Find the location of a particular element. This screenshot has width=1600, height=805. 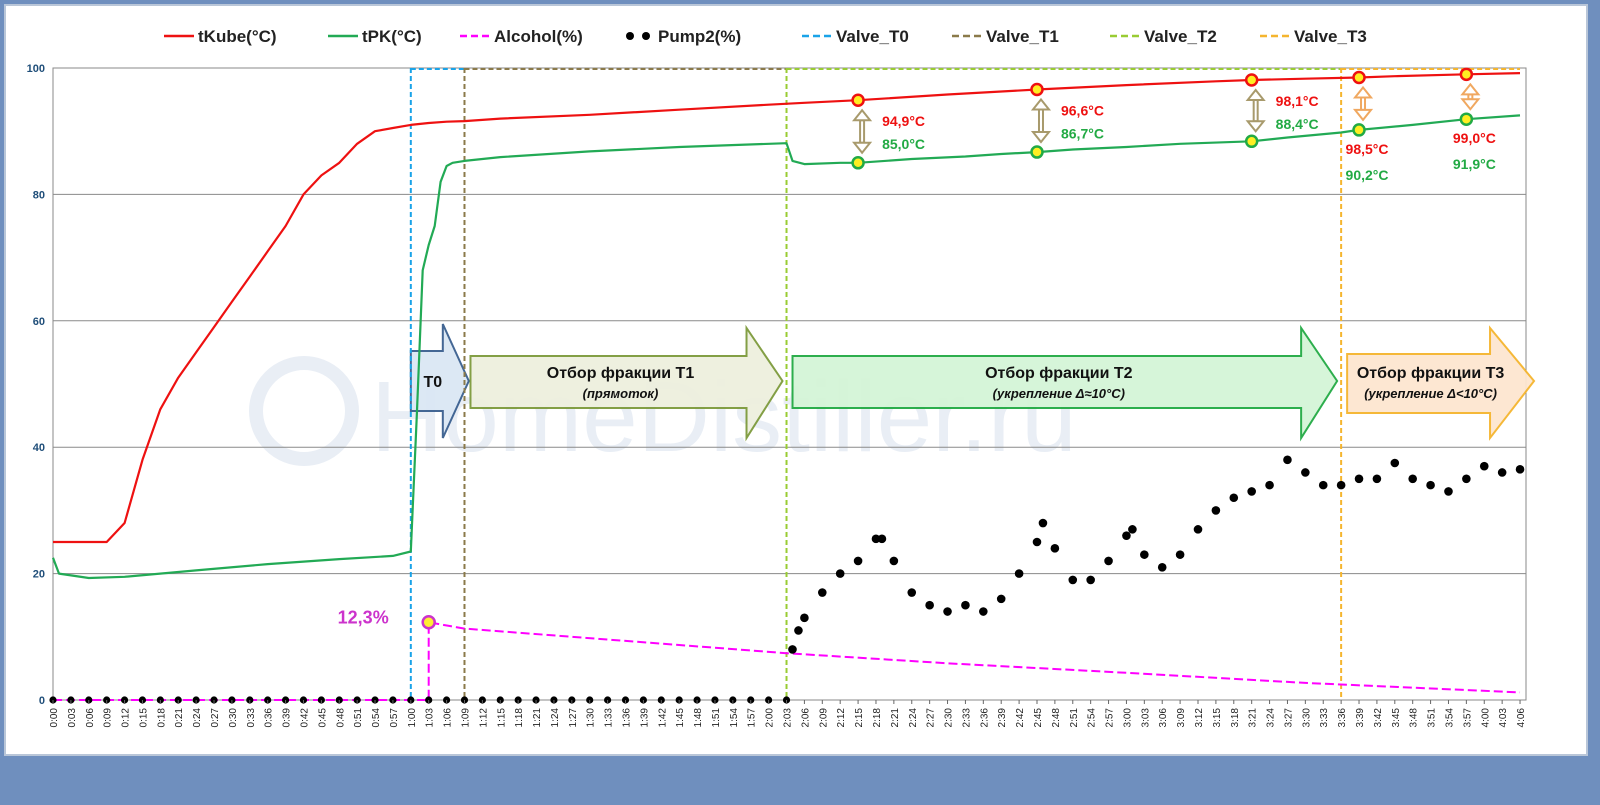

x-tick-label: 3:21 is located at coordinates (1253, 718).